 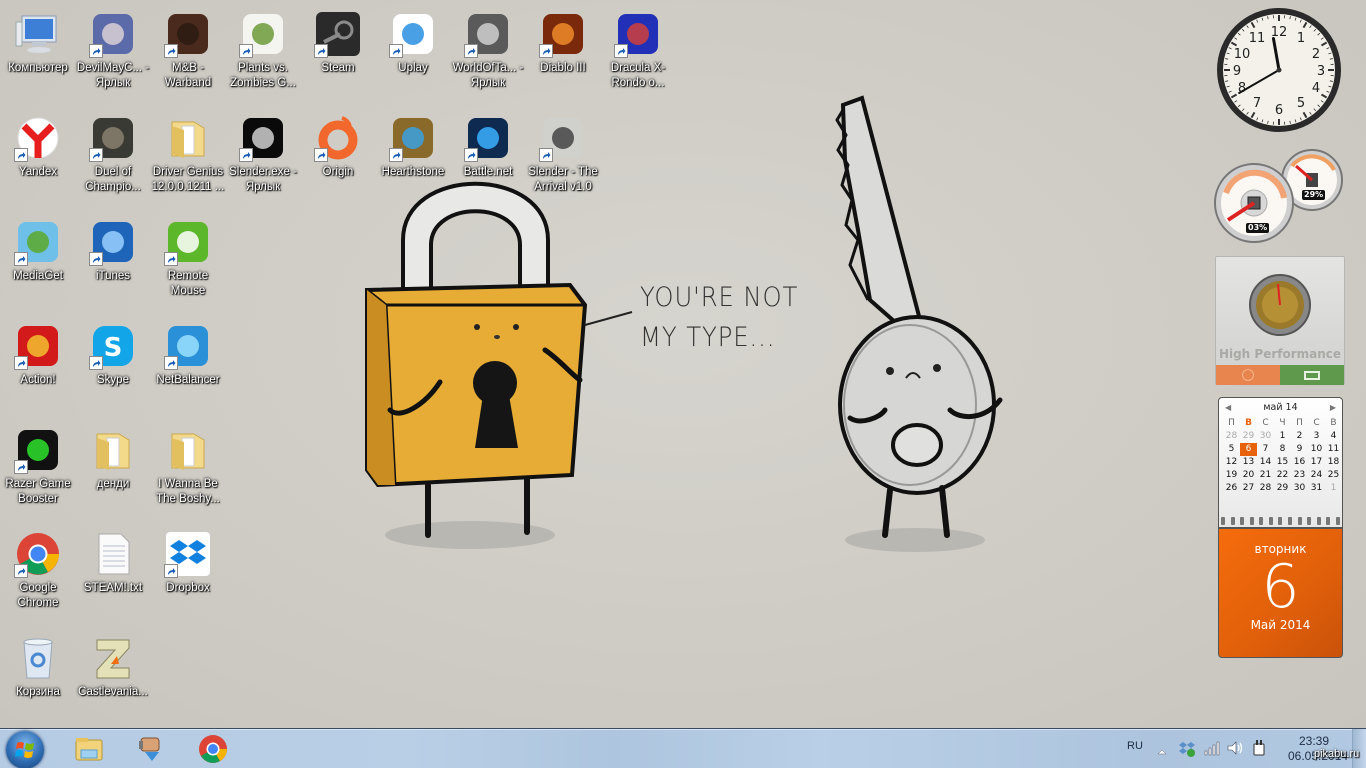 What do you see at coordinates (1231, 462) in the screenshot?
I see `calendar-day: 12` at bounding box center [1231, 462].